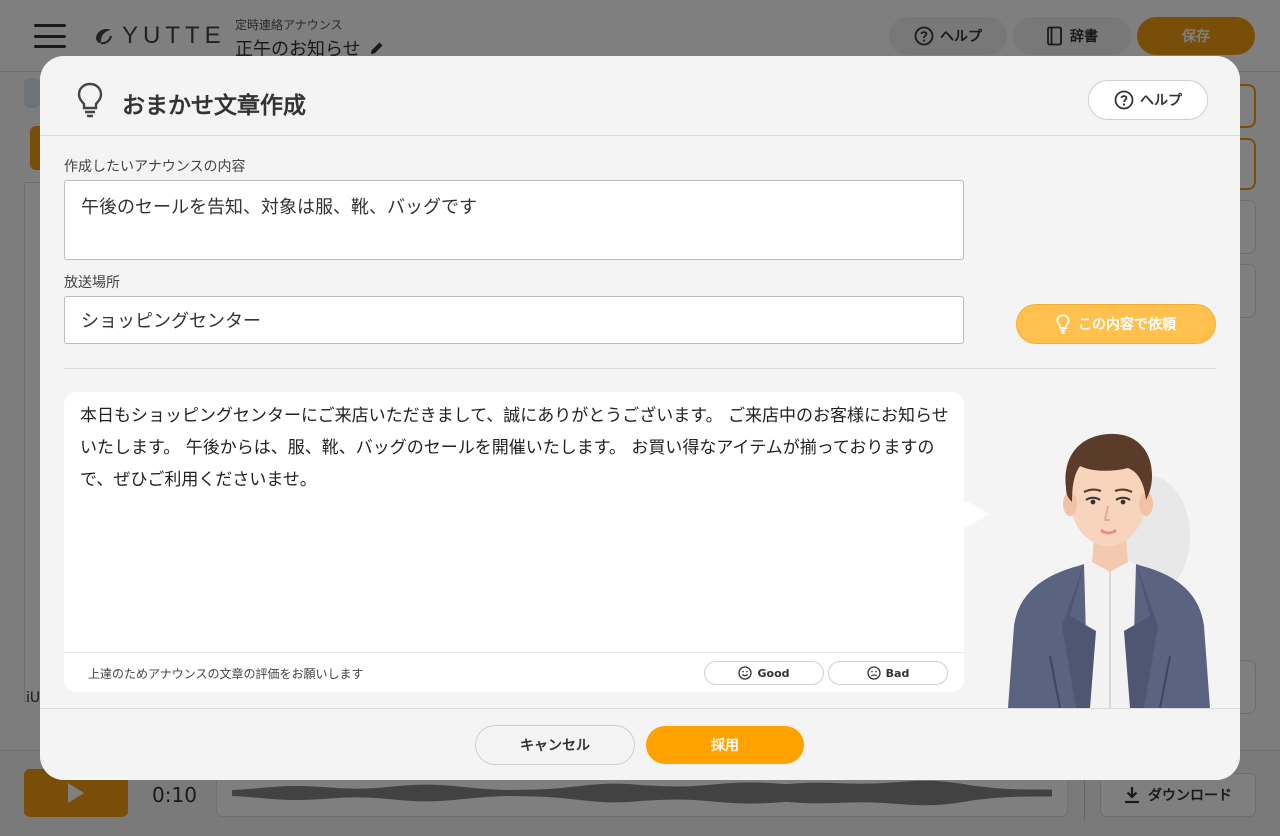 Image resolution: width=1280 pixels, height=836 pixels. What do you see at coordinates (874, 673) in the screenshot?
I see `frown-icon` at bounding box center [874, 673].